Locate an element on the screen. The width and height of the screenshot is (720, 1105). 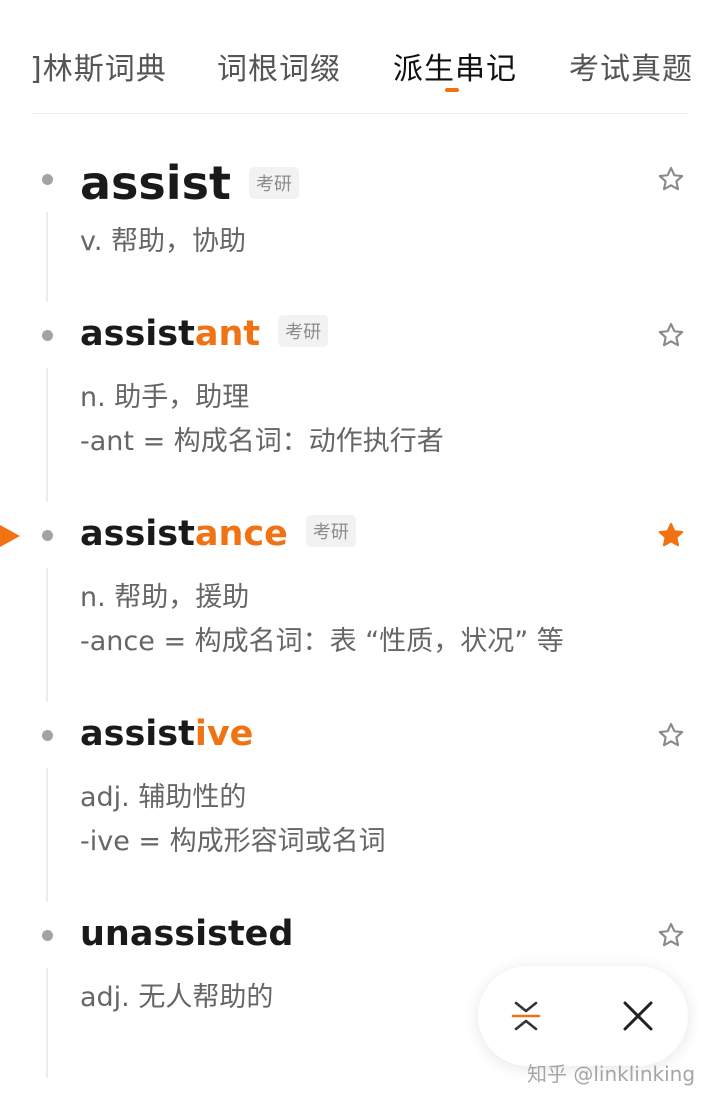
headword: assistance 考研 is located at coordinates (218, 534).